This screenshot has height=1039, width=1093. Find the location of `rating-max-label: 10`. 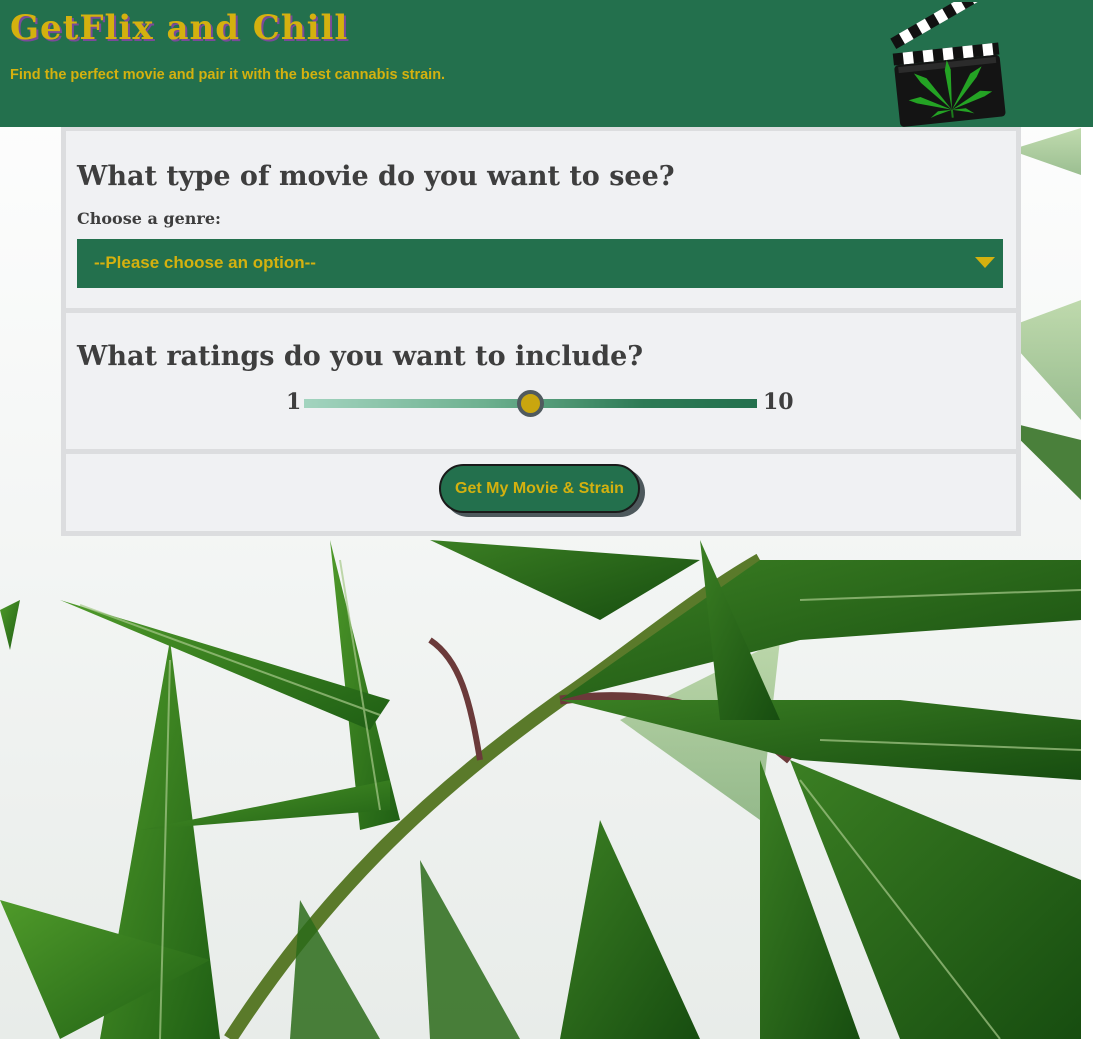

rating-max-label: 10 is located at coordinates (778, 402).